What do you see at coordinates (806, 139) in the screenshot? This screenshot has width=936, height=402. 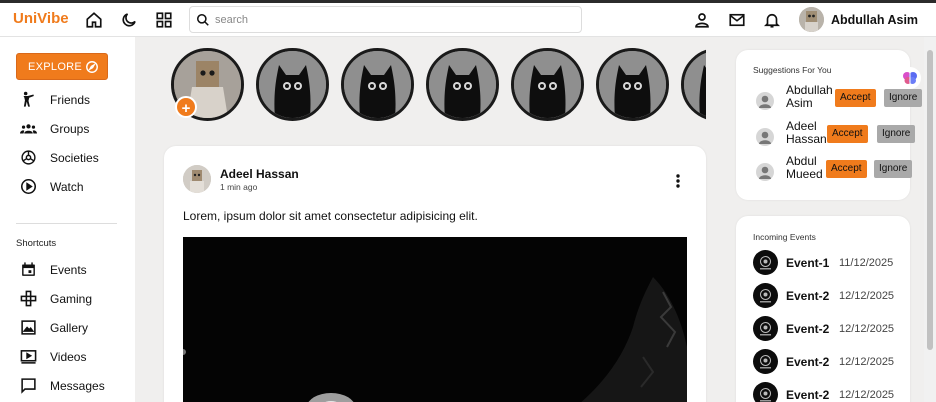 I see `suggestion-last-name: Hassan` at bounding box center [806, 139].